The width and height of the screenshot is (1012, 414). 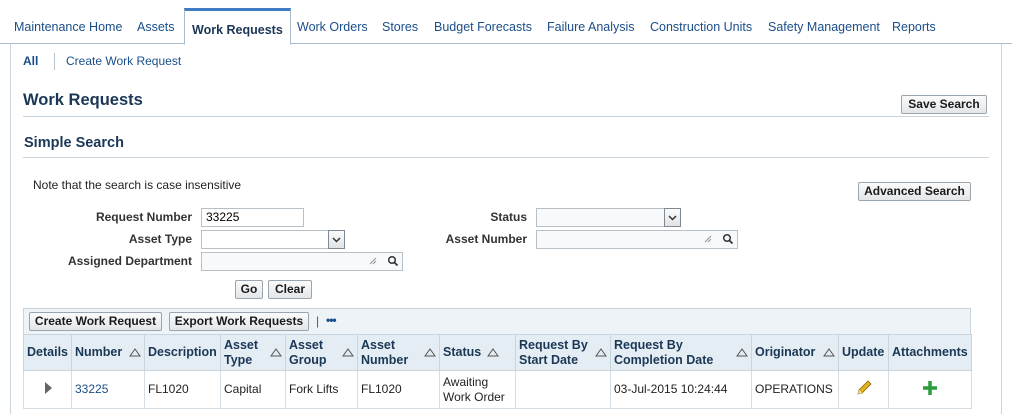 I want to click on tab-construction-units: Construction Units, so click(x=701, y=27).